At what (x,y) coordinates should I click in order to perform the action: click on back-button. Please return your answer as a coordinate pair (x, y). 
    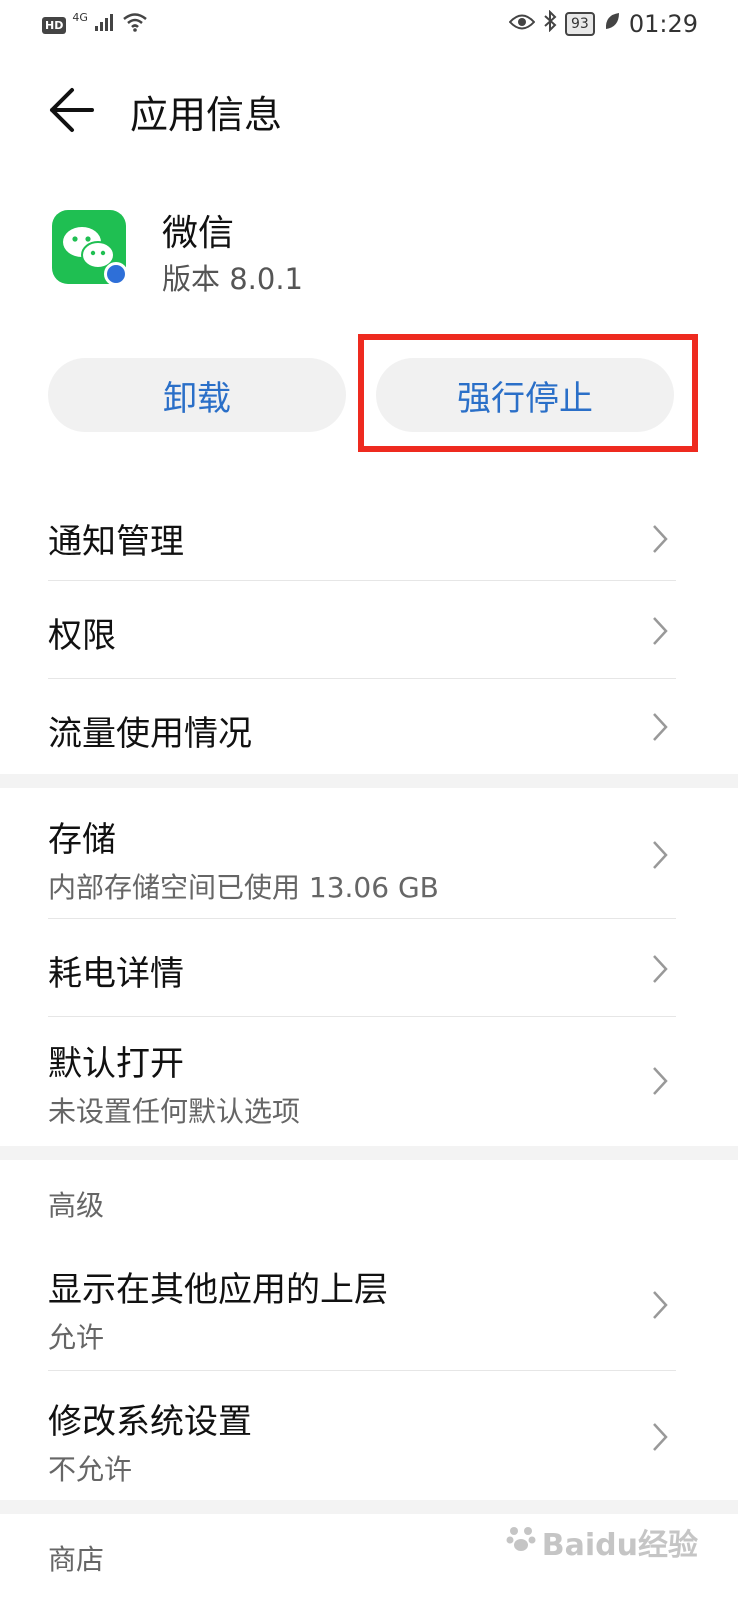
    Looking at the image, I should click on (72, 110).